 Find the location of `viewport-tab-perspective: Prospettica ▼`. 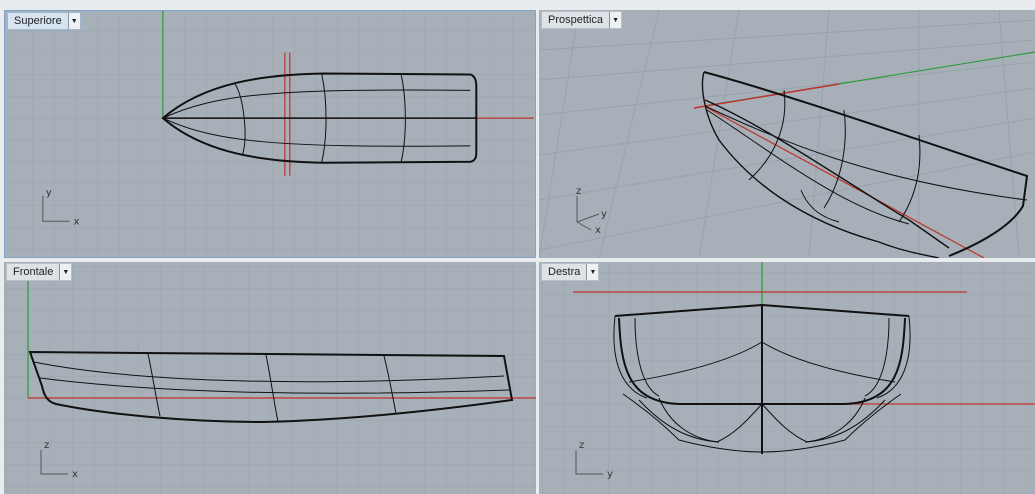

viewport-tab-perspective: Prospettica ▼ is located at coordinates (582, 20).